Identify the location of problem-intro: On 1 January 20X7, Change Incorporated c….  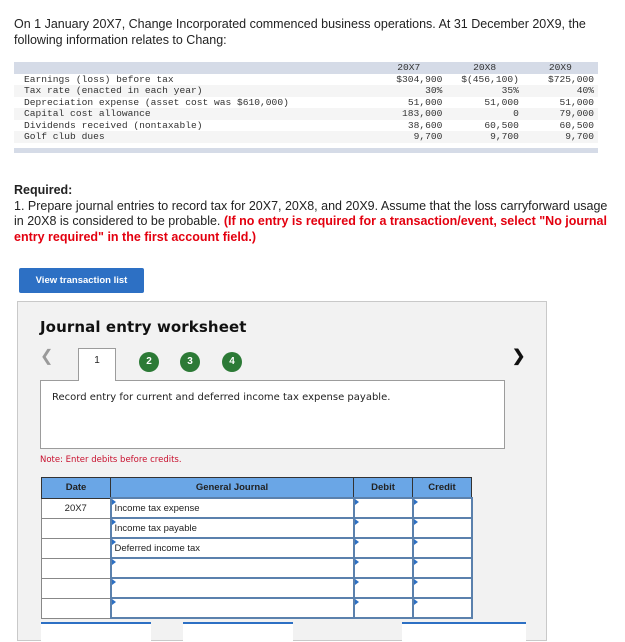
(300, 32).